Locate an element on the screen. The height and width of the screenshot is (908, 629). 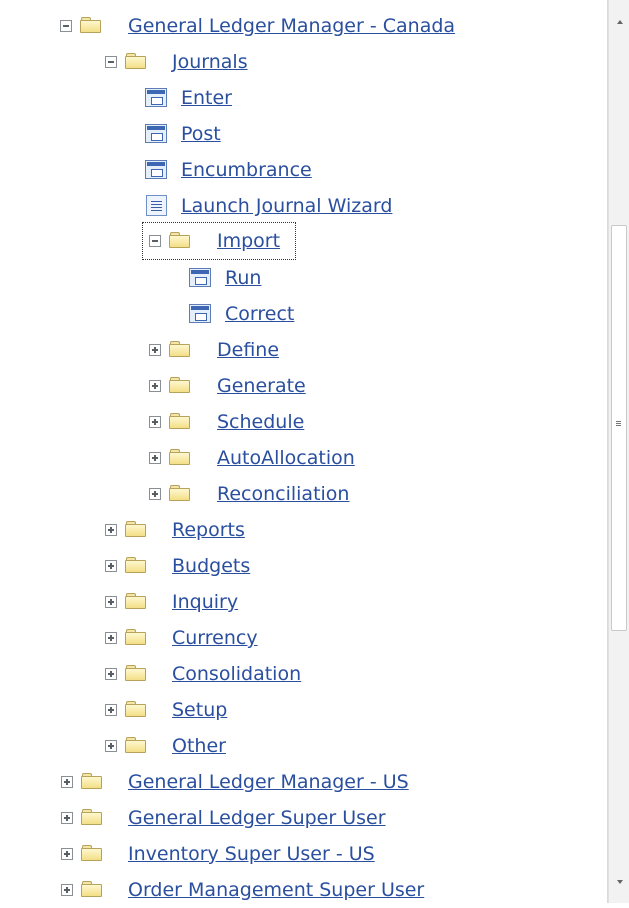
vertical-scrollbar is located at coordinates (618, 451).